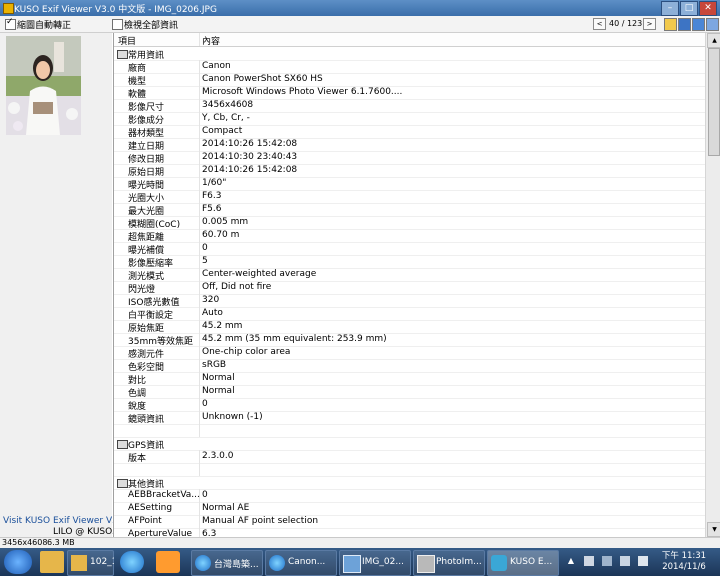 Image resolution: width=720 pixels, height=576 pixels. What do you see at coordinates (410, 405) in the screenshot?
I see `table-row: 銳度 0` at bounding box center [410, 405].